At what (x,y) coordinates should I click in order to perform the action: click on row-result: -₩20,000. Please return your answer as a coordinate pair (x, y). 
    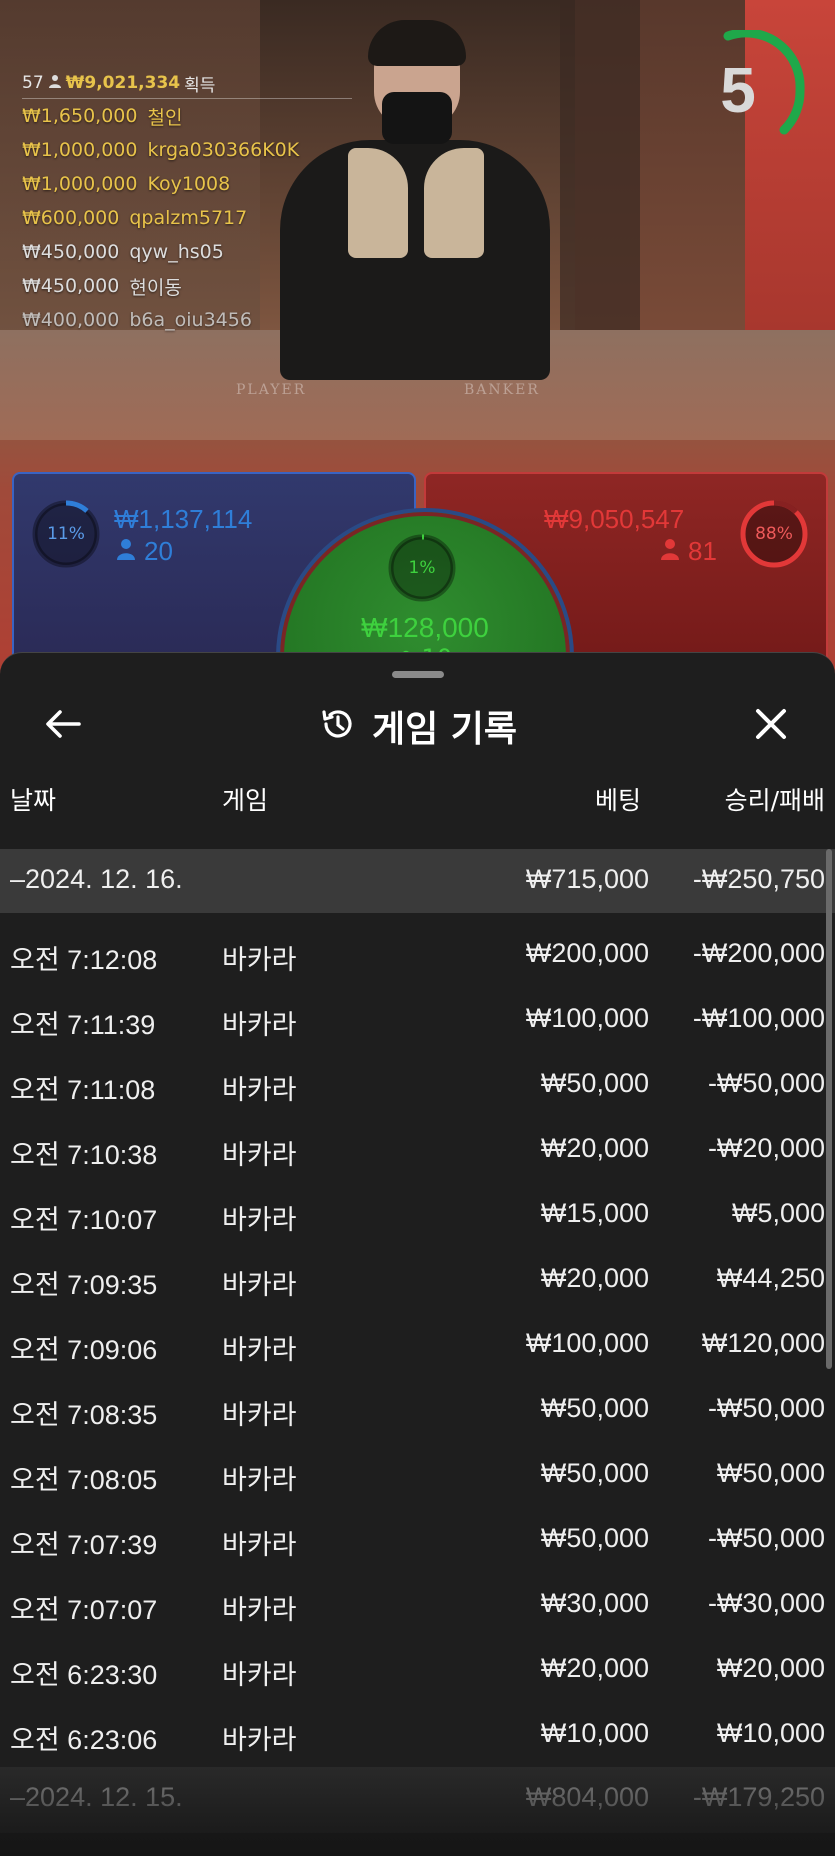
    Looking at the image, I should click on (766, 1148).